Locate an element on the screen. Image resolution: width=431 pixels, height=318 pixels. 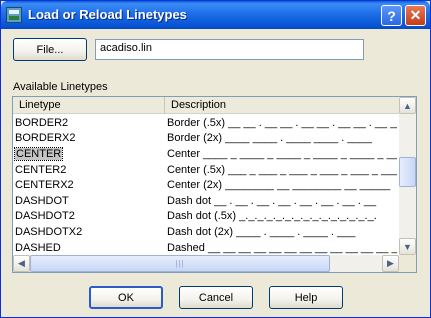
linetype-name: DASHDOT is located at coordinates (88, 201).